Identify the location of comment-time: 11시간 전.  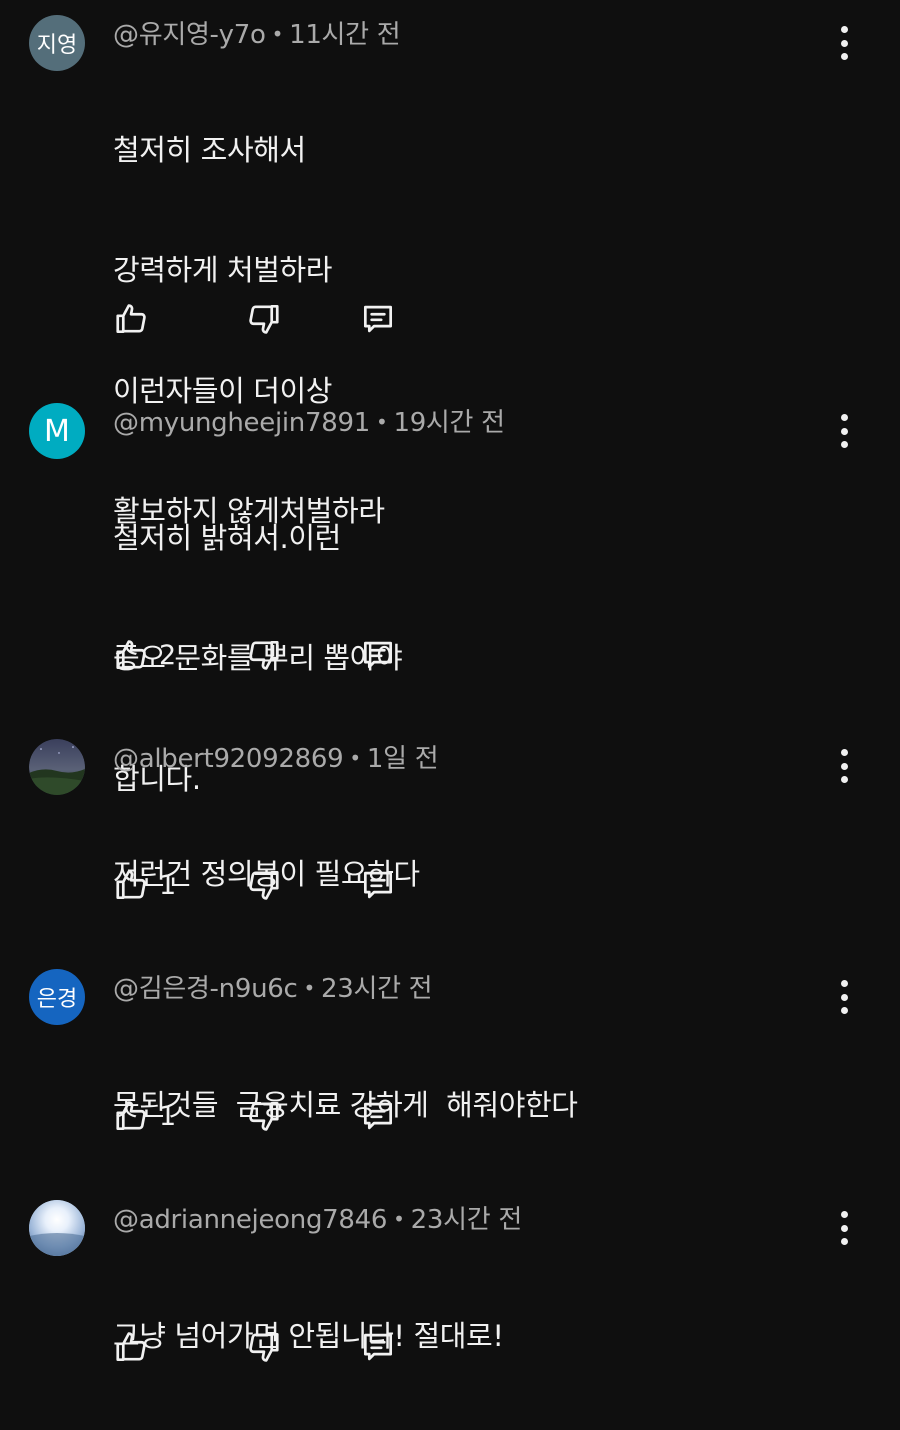
(345, 35).